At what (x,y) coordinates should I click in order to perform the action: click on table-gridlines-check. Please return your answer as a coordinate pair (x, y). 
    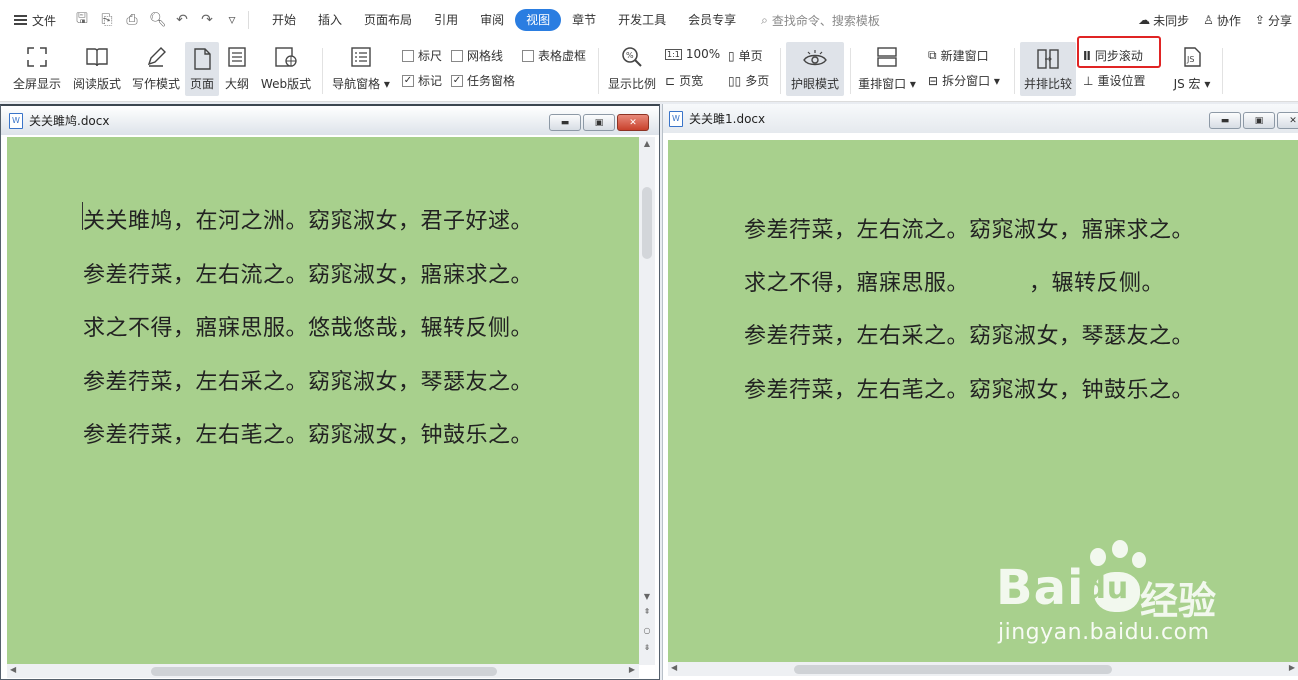
    Looking at the image, I should click on (528, 55).